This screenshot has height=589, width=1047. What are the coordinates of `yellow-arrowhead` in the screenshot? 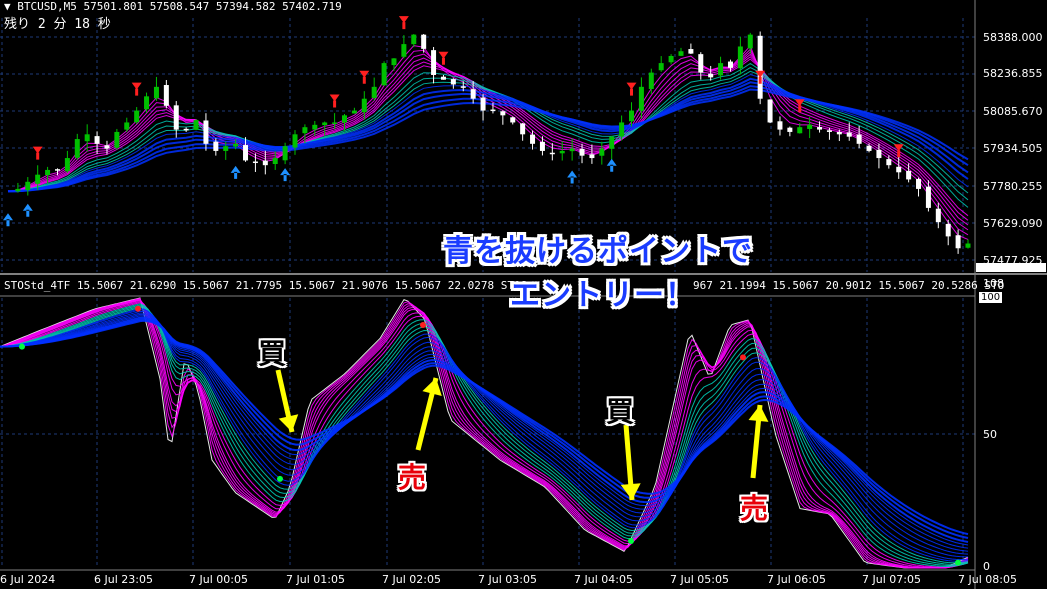 It's located at (432, 387).